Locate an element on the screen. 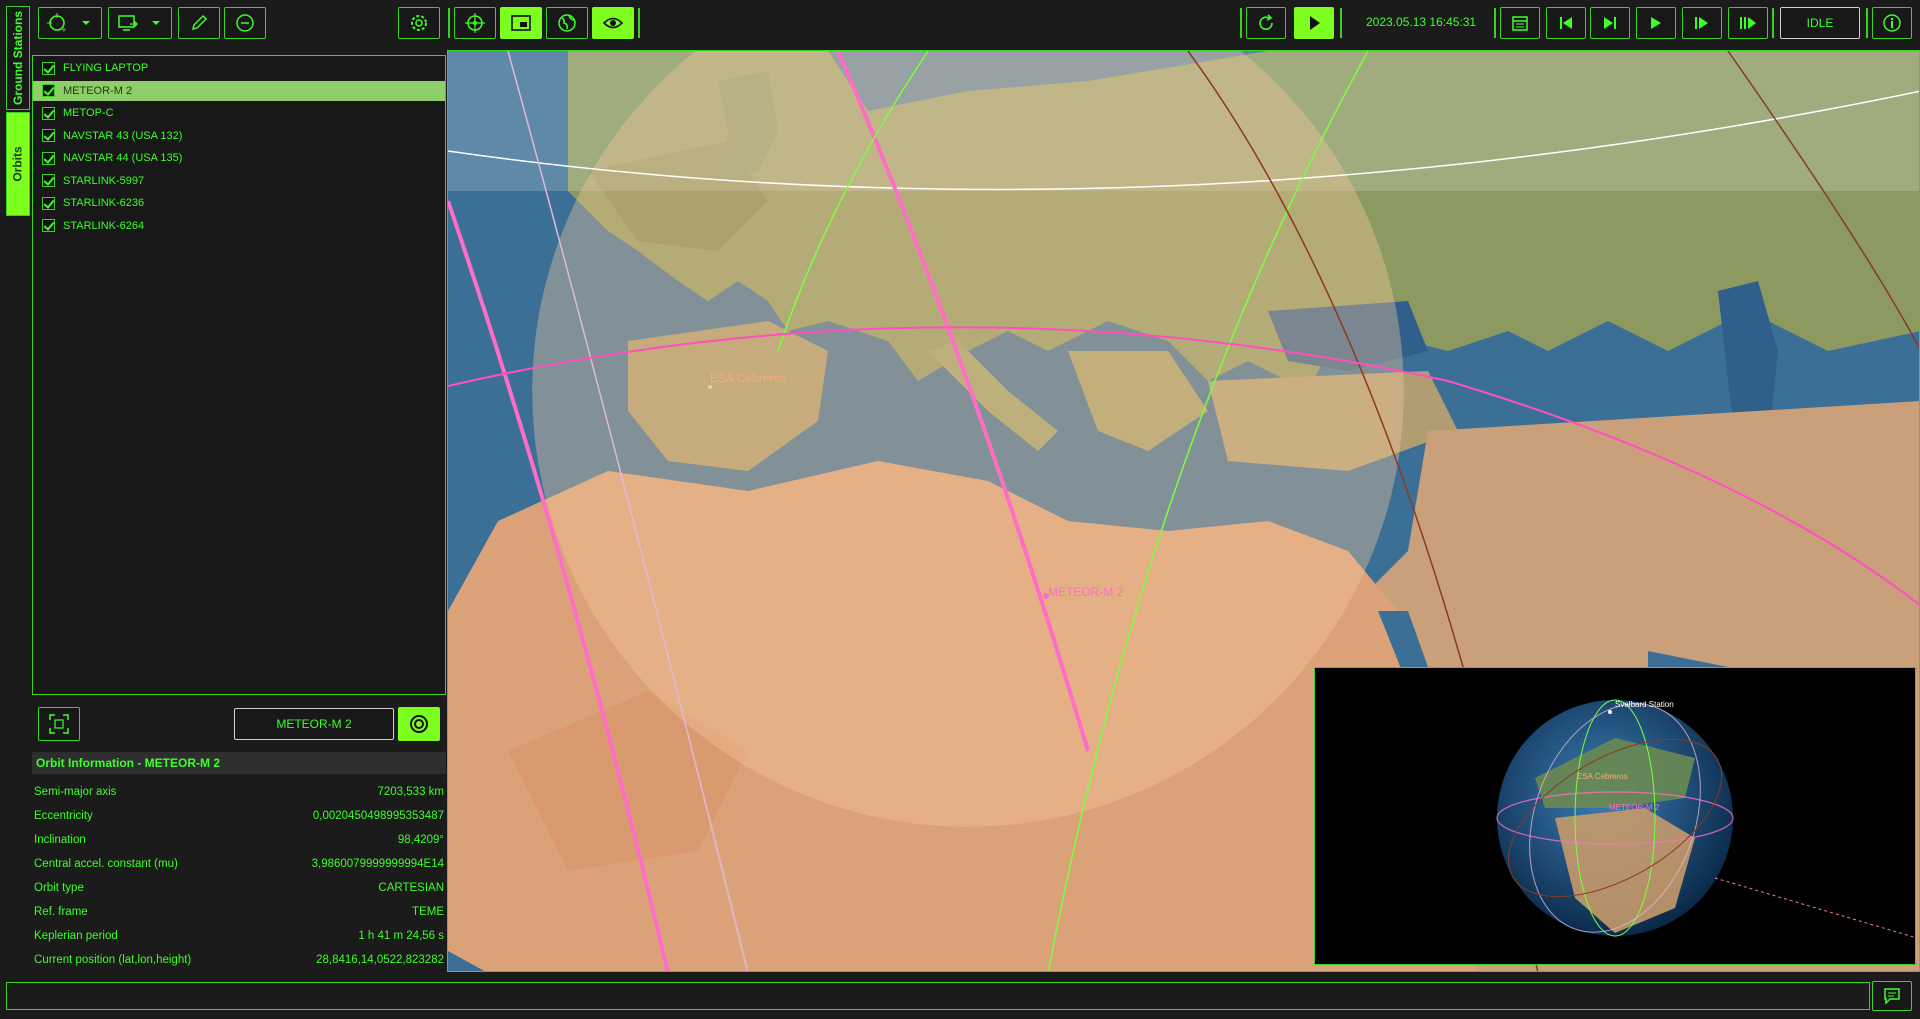 This screenshot has width=1920, height=1019. globe-inset: Svalbard Station ESA Cebreros METEOR-M 2 is located at coordinates (1615, 816).